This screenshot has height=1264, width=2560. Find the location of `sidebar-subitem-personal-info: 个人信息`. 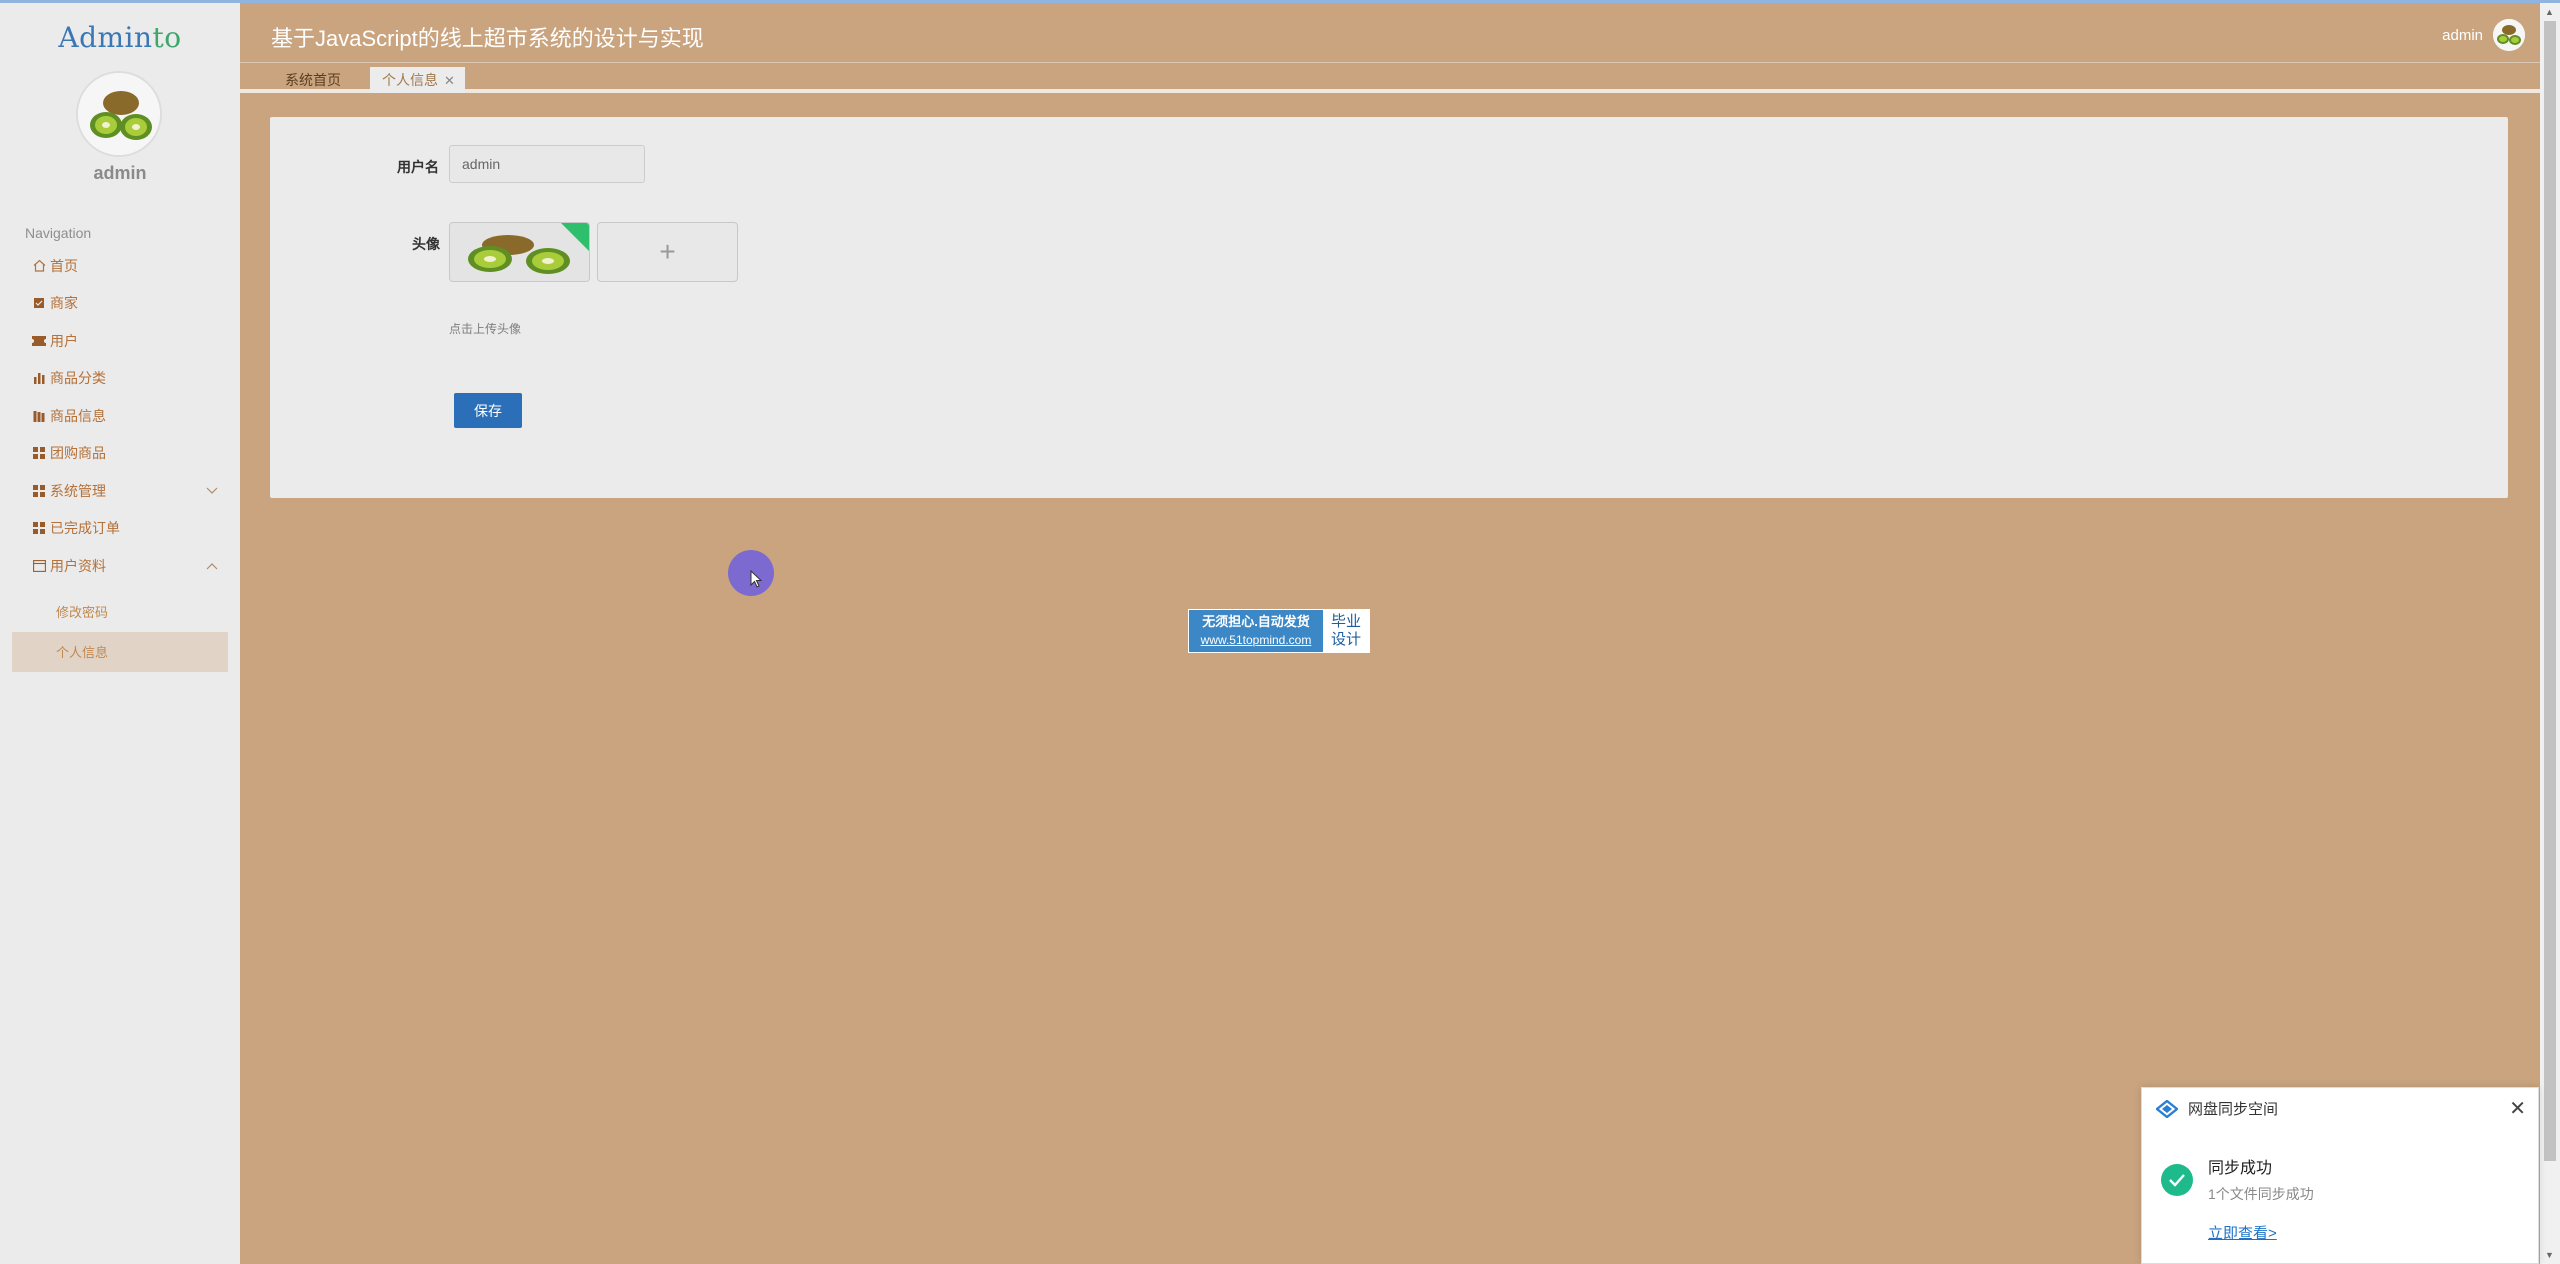

sidebar-subitem-personal-info: 个人信息 is located at coordinates (120, 651).